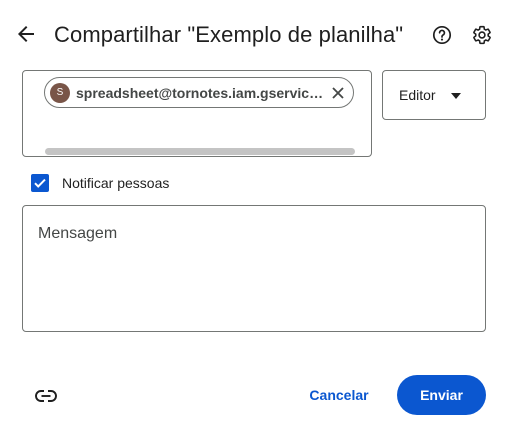  Describe the element at coordinates (417, 95) in the screenshot. I see `role-selected: Editor` at that location.